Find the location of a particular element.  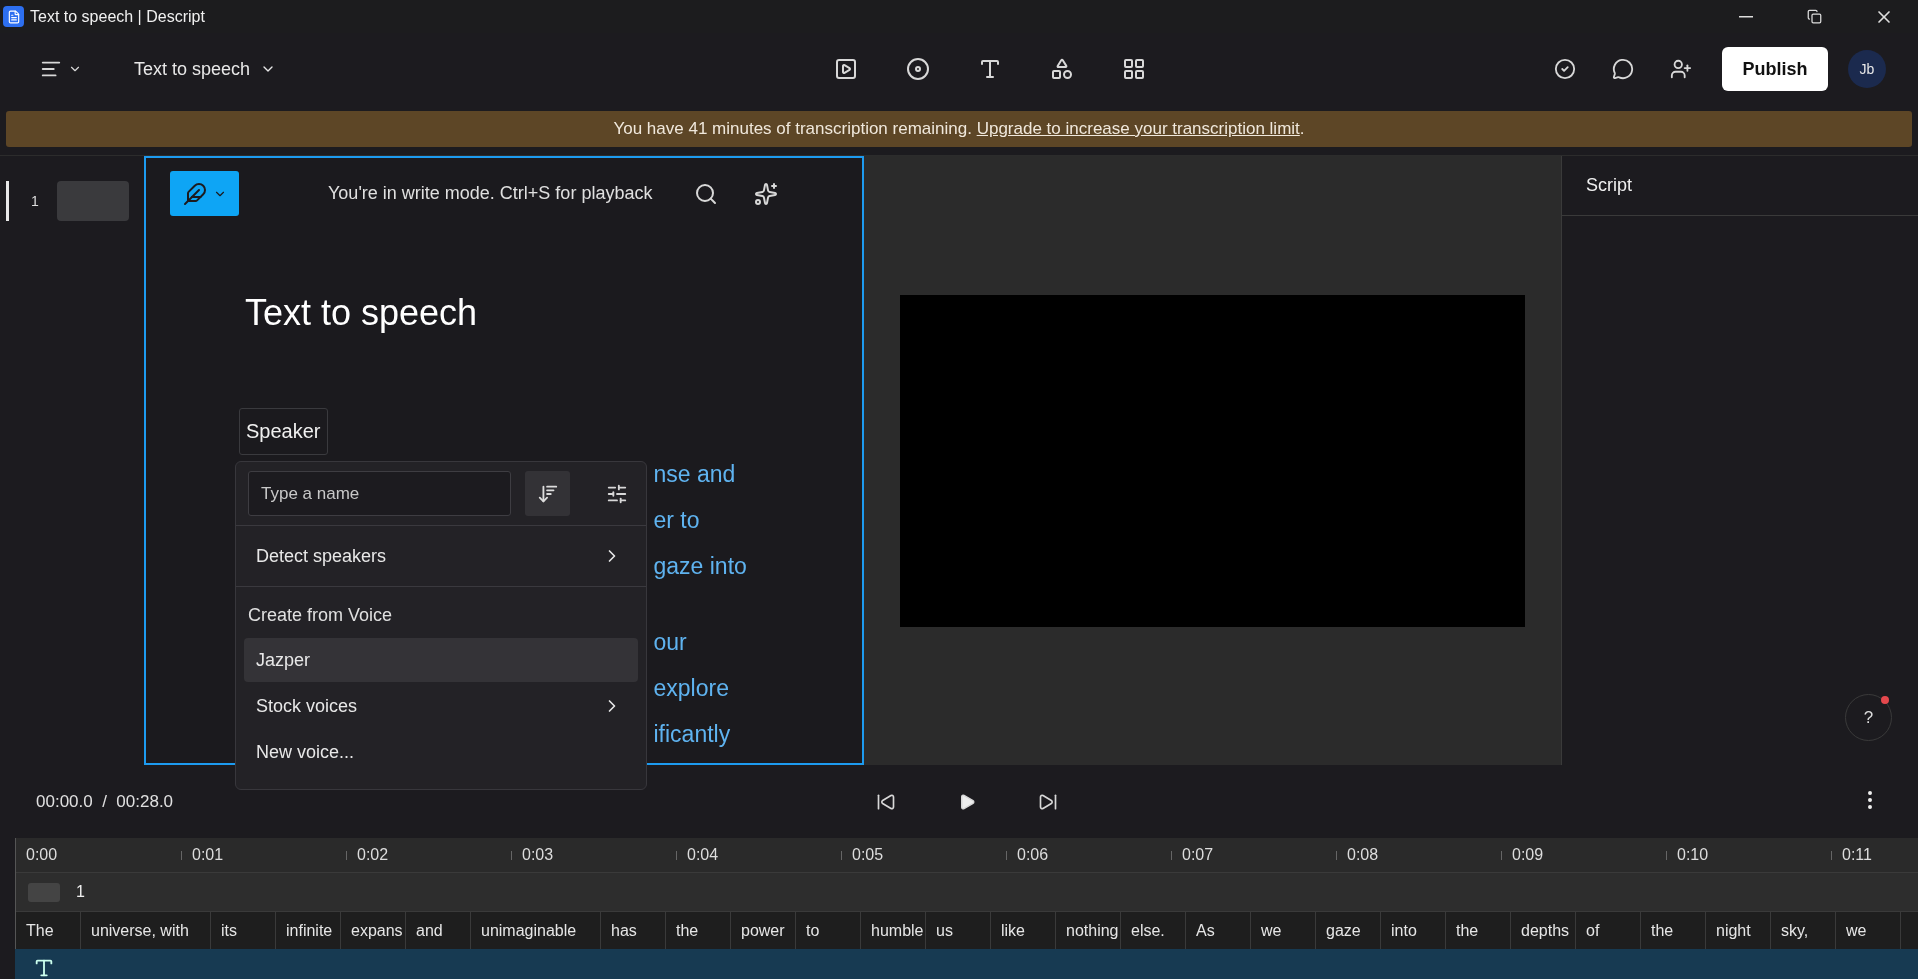

ruler-label: 0:11 is located at coordinates (1857, 855).